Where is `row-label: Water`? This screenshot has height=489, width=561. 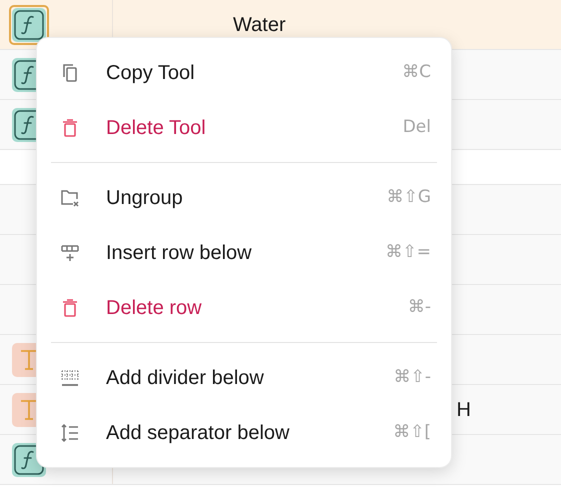
row-label: Water is located at coordinates (259, 25).